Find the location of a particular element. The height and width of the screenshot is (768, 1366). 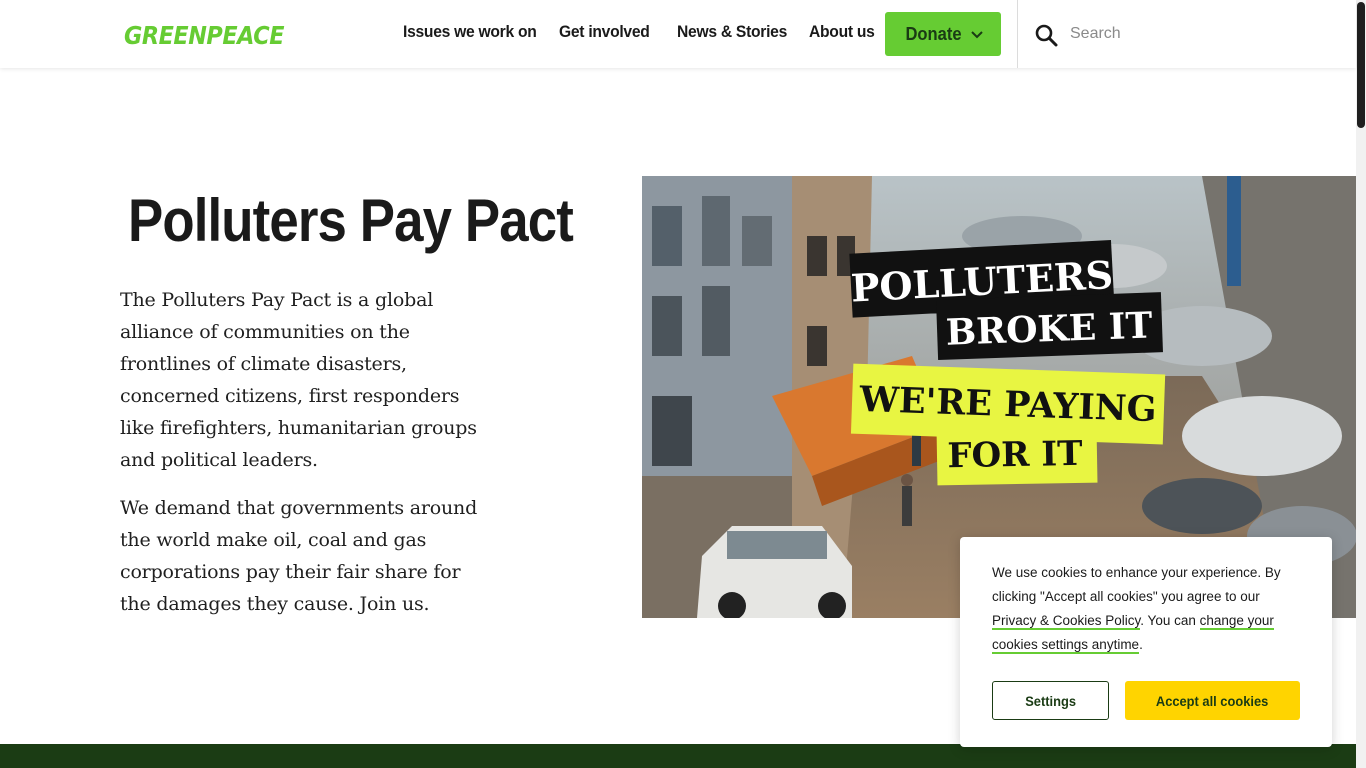

accept-all-cookies-button: Accept all cookies is located at coordinates (1212, 700).